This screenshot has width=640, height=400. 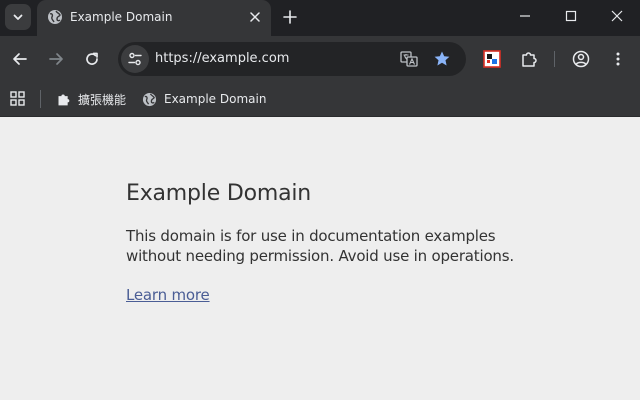 I want to click on extensions-menu-button, so click(x=529, y=59).